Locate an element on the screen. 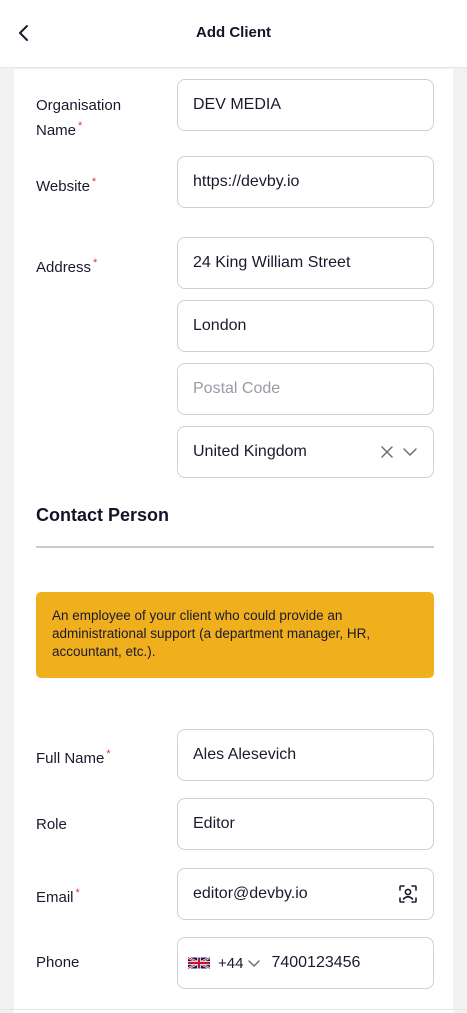  website-label: Website * is located at coordinates (66, 185).